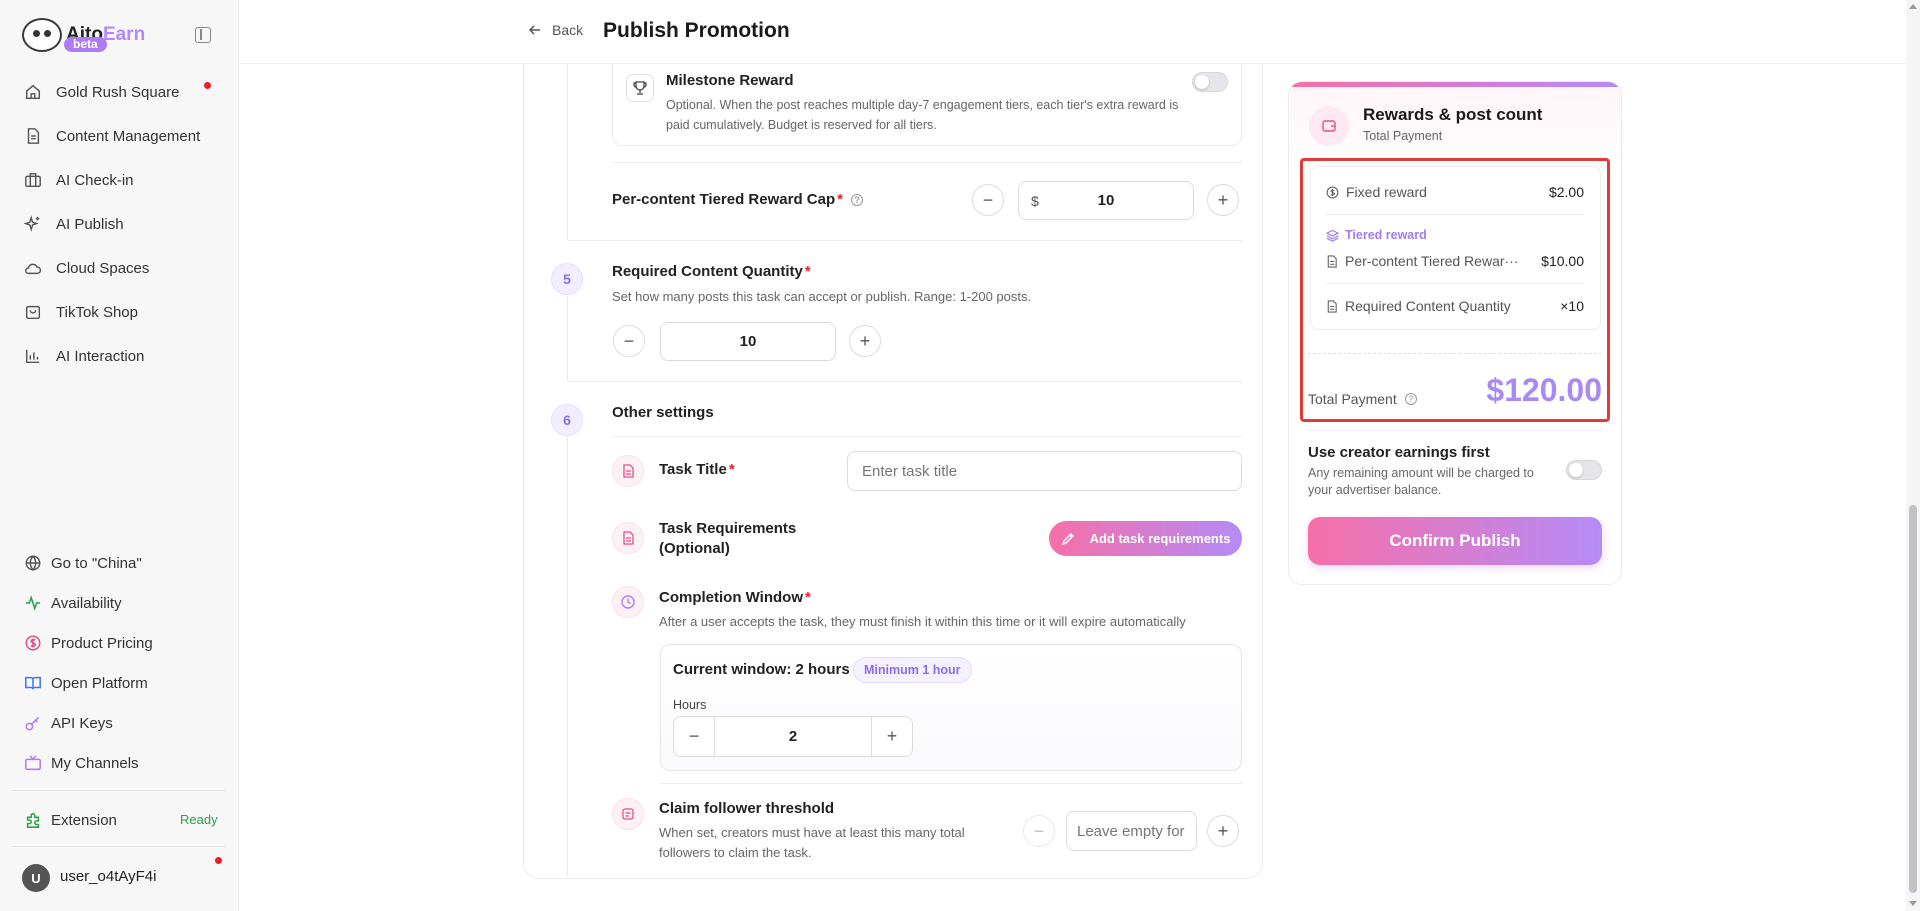 This screenshot has height=911, width=1920. What do you see at coordinates (33, 92) in the screenshot?
I see `home-icon` at bounding box center [33, 92].